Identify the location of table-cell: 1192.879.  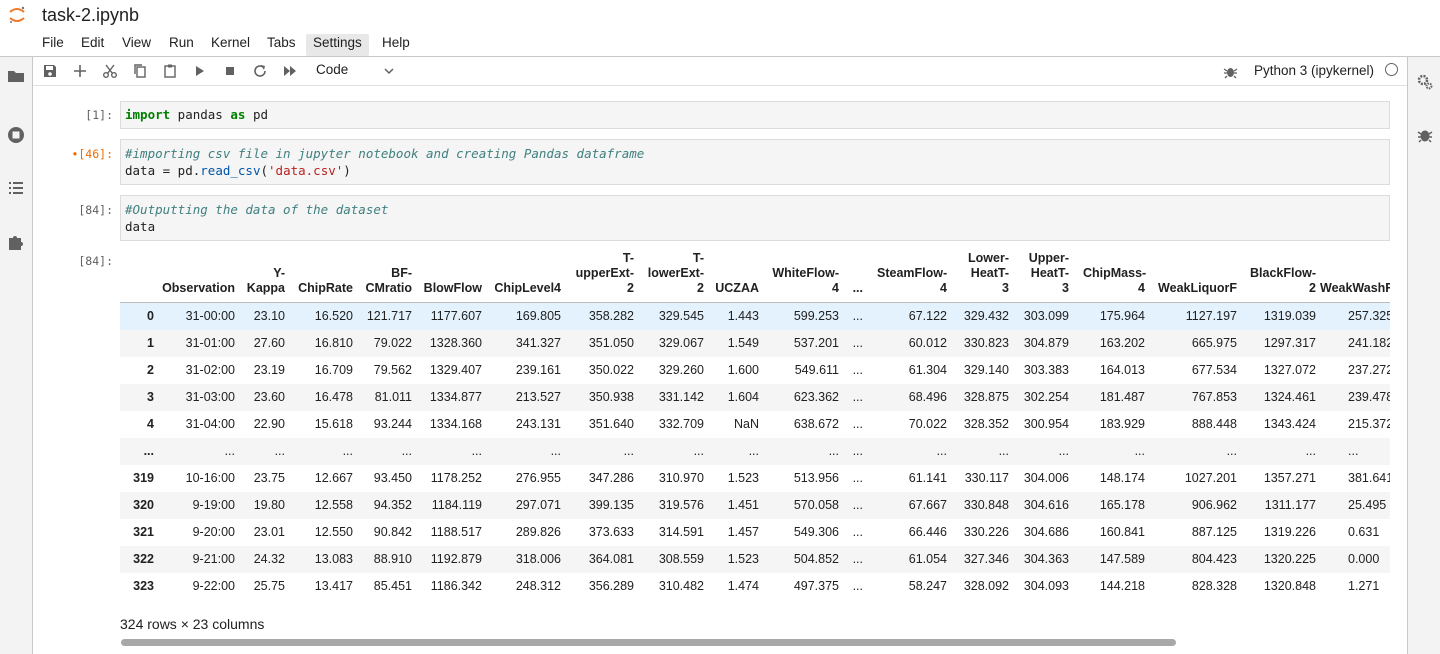
(456, 559).